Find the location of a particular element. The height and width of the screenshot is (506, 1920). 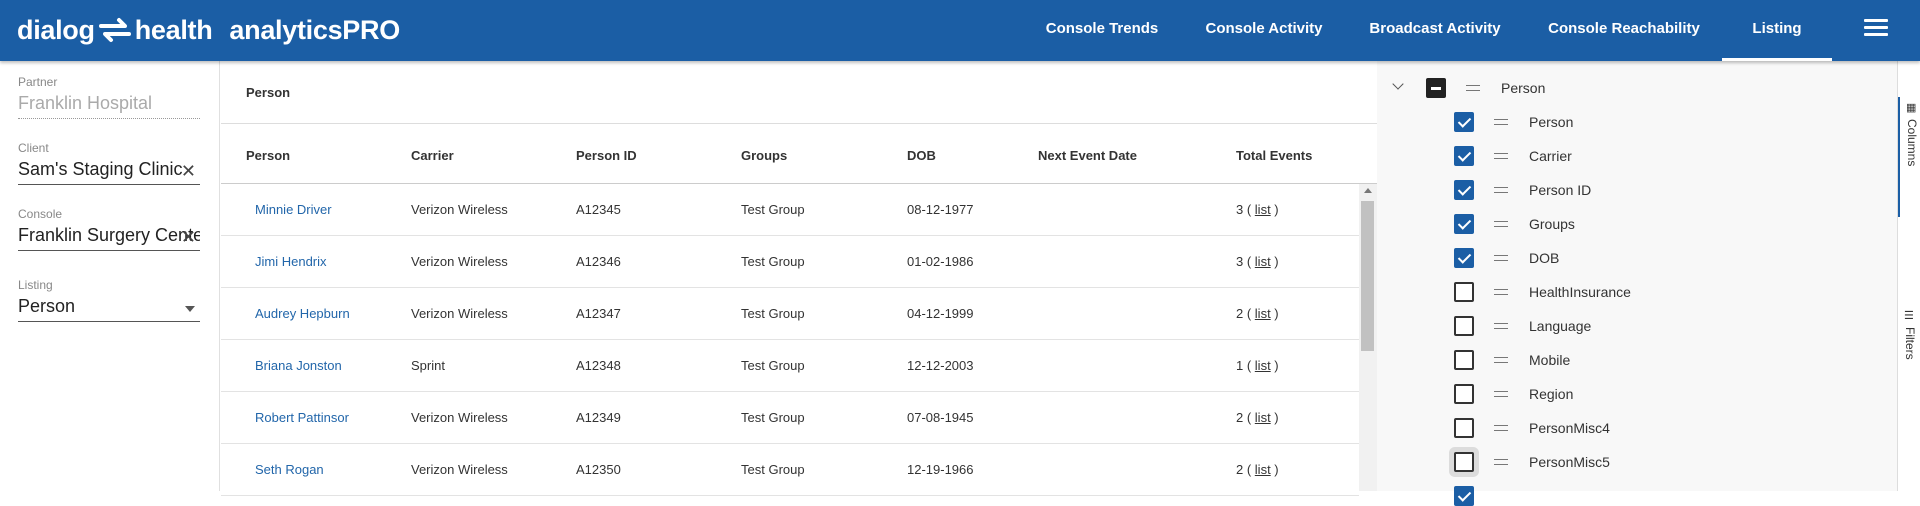

column-header-groups: Groups is located at coordinates (764, 155).